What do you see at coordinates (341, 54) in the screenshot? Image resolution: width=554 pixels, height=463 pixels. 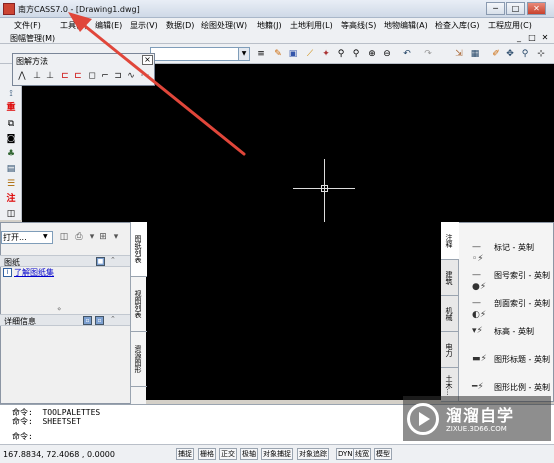 I see `zoom-realtime-icon: ⚲` at bounding box center [341, 54].